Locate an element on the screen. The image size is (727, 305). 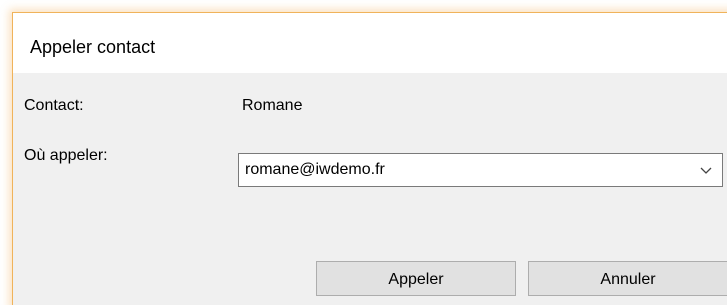
call-button: Appeler is located at coordinates (416, 278).